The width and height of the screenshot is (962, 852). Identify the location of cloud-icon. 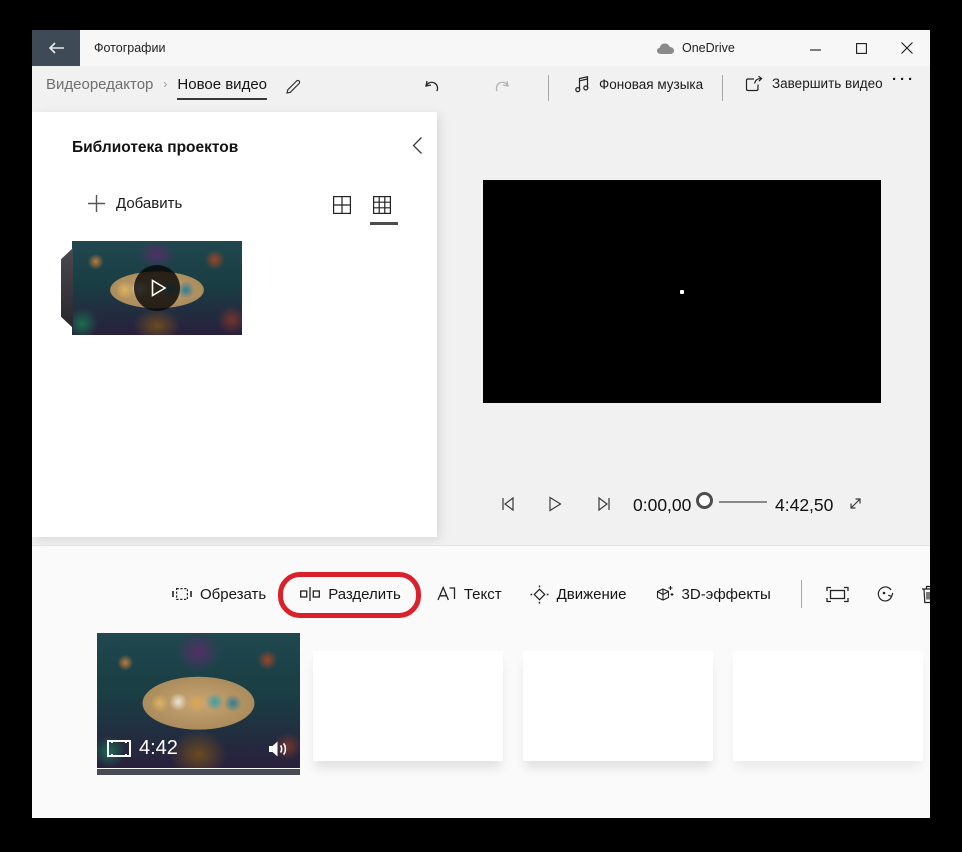
(665, 48).